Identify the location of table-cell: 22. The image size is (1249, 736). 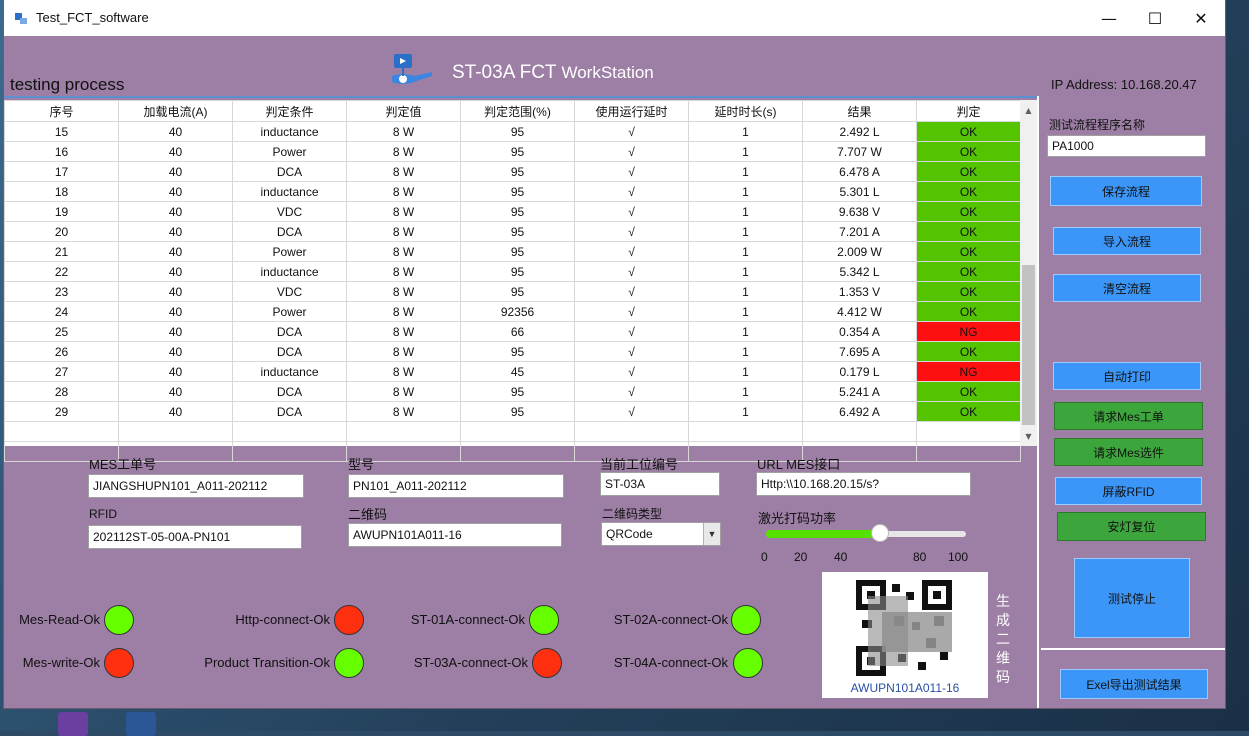
(61, 271).